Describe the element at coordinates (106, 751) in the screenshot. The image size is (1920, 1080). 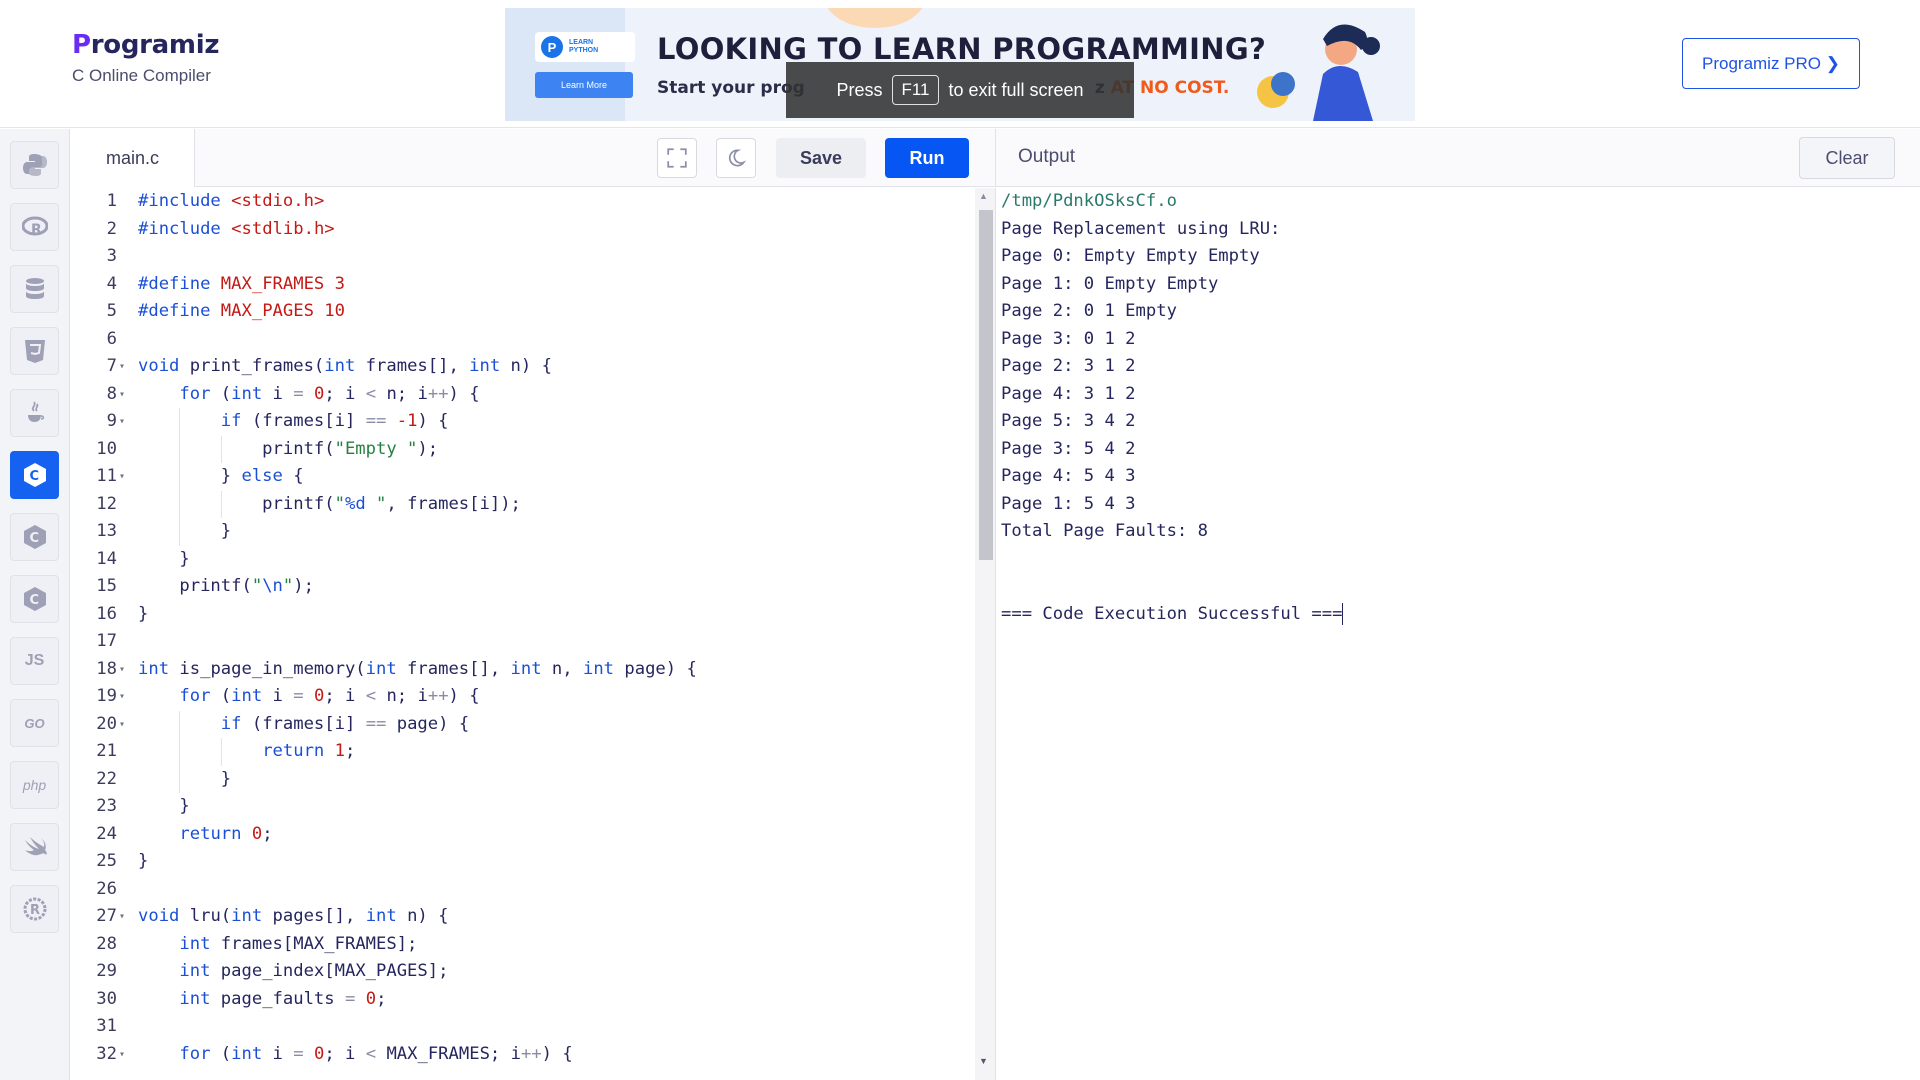
I see `line-number: 21` at that location.